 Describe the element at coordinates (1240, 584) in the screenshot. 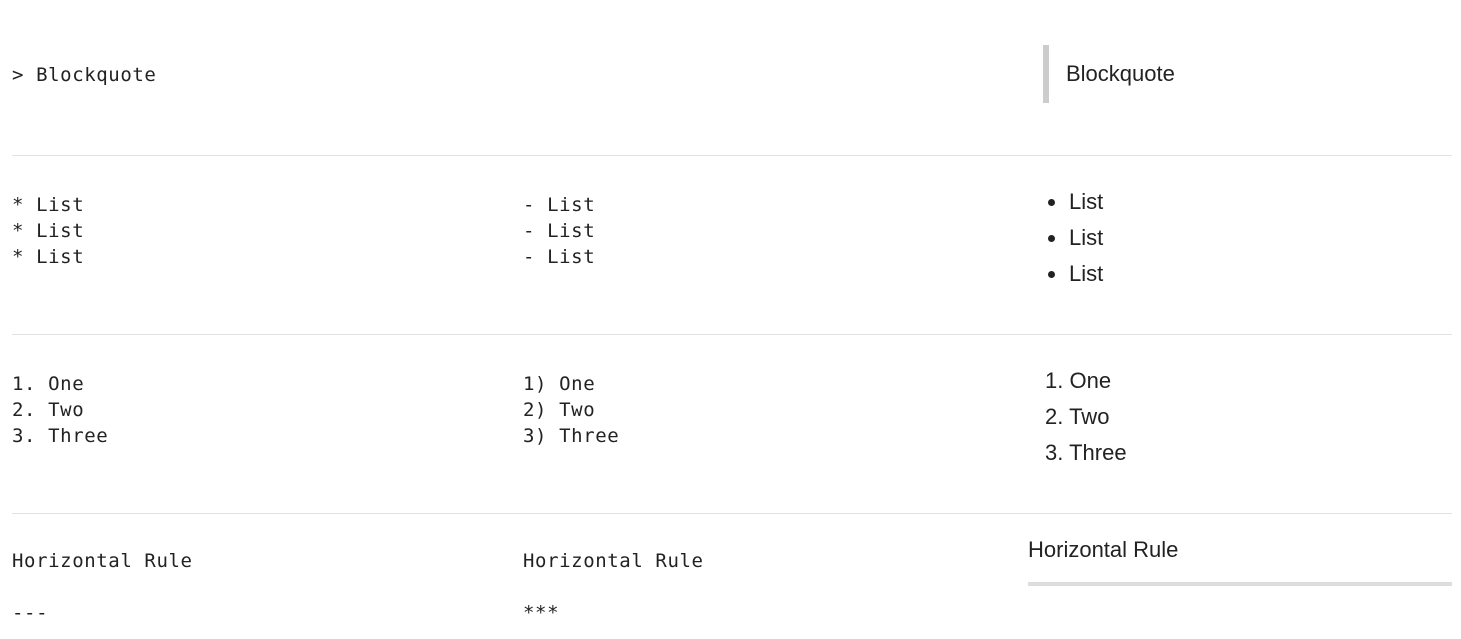

I see `horizontal-rule` at that location.